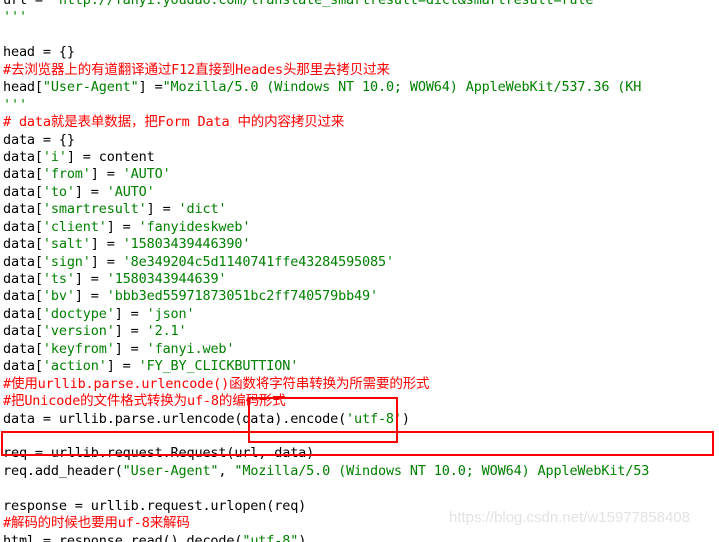 Image resolution: width=719 pixels, height=542 pixels. Describe the element at coordinates (155, 505) in the screenshot. I see `code-token-plain: response = urllib.request.urlopen(req)` at that location.